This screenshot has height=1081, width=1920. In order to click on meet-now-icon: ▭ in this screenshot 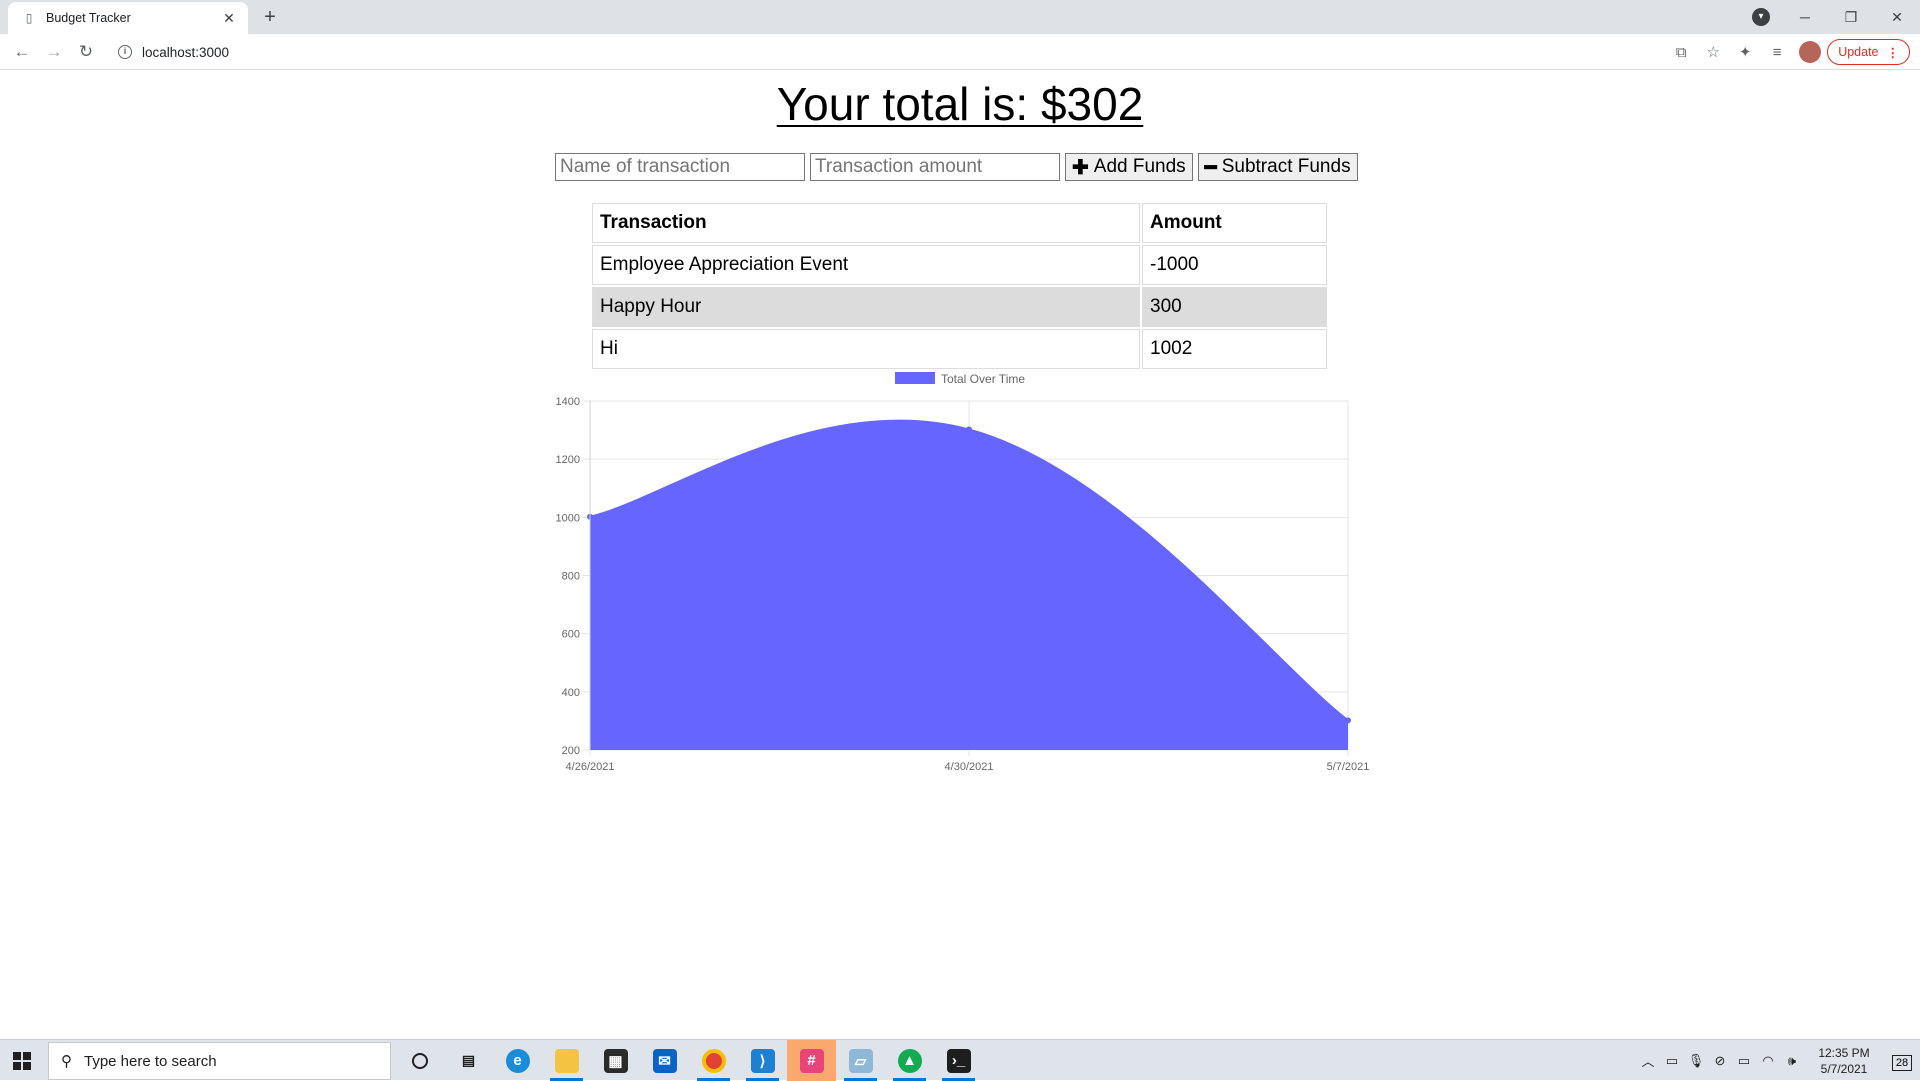, I will do `click(1672, 1061)`.